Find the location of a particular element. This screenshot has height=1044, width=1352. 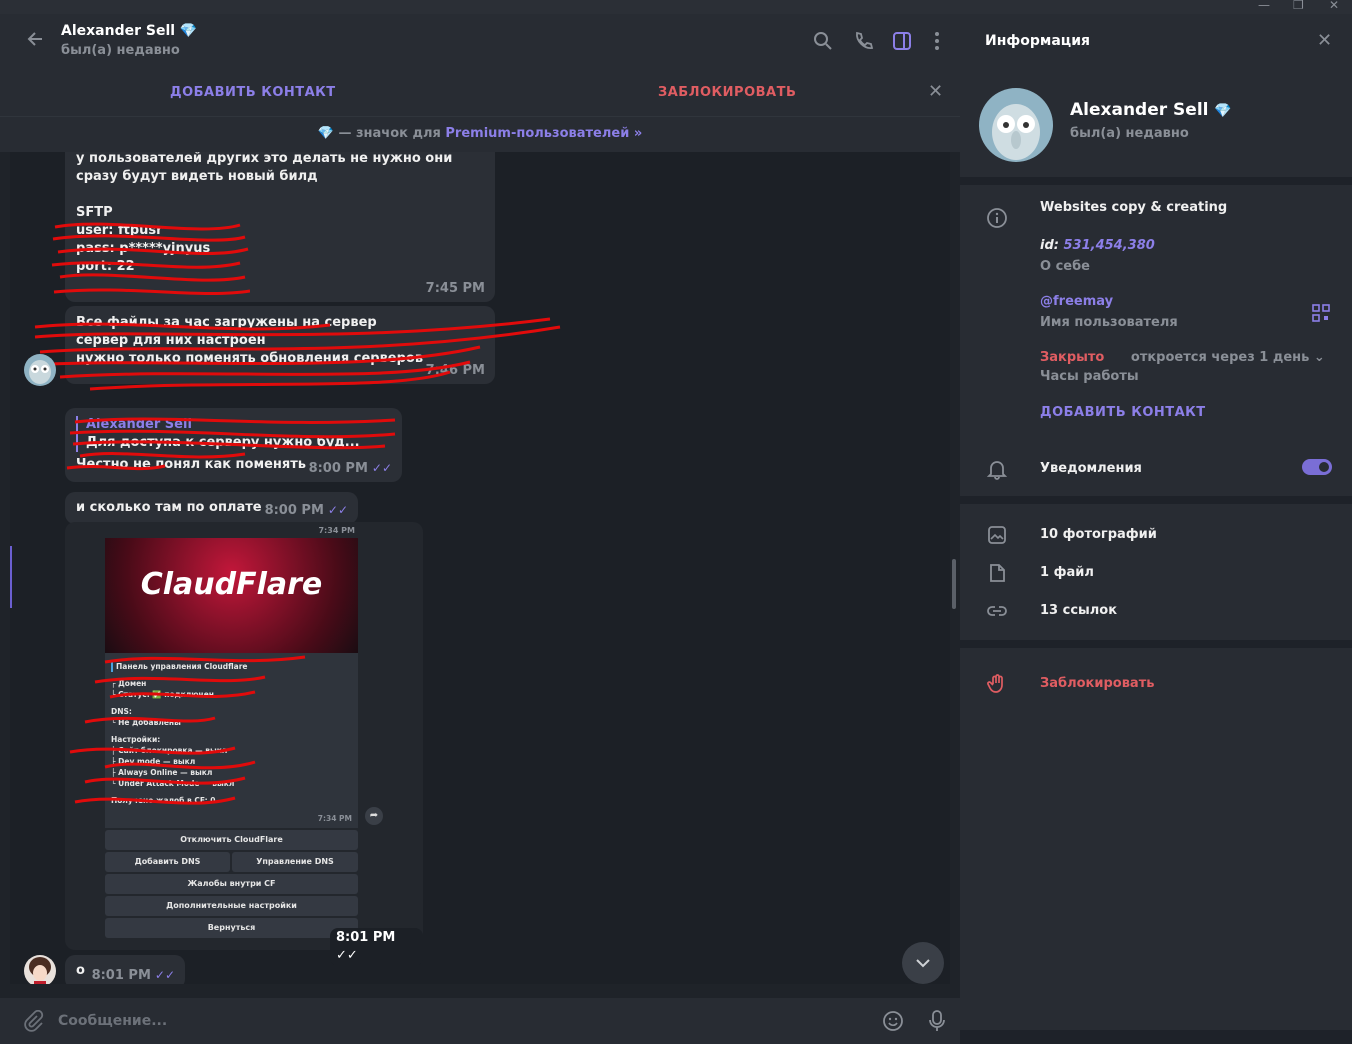

manage-dns-button: Управление DNS is located at coordinates (295, 862).